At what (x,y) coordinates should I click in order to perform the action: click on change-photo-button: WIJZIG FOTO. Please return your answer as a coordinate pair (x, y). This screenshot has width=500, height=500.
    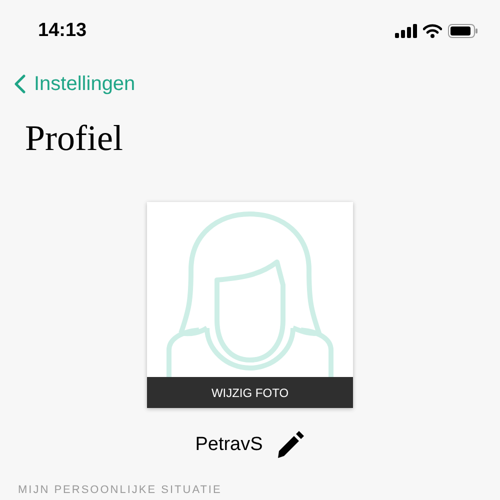
    Looking at the image, I should click on (250, 392).